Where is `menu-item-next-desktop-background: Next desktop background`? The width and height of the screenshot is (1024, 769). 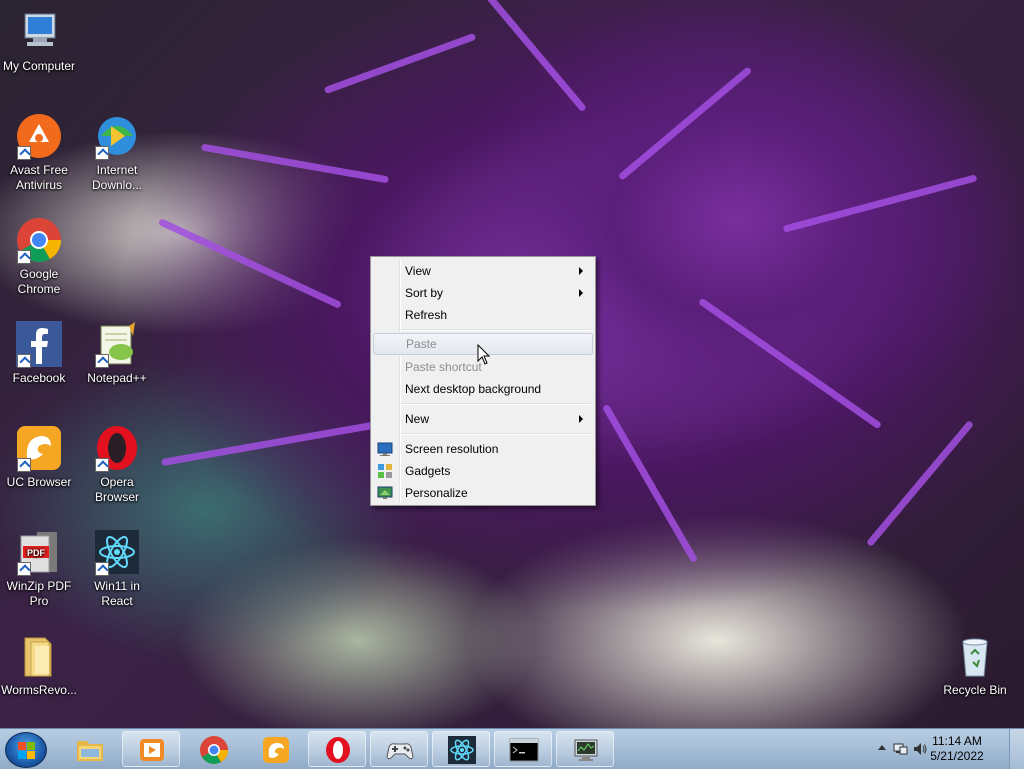 menu-item-next-desktop-background: Next desktop background is located at coordinates (483, 389).